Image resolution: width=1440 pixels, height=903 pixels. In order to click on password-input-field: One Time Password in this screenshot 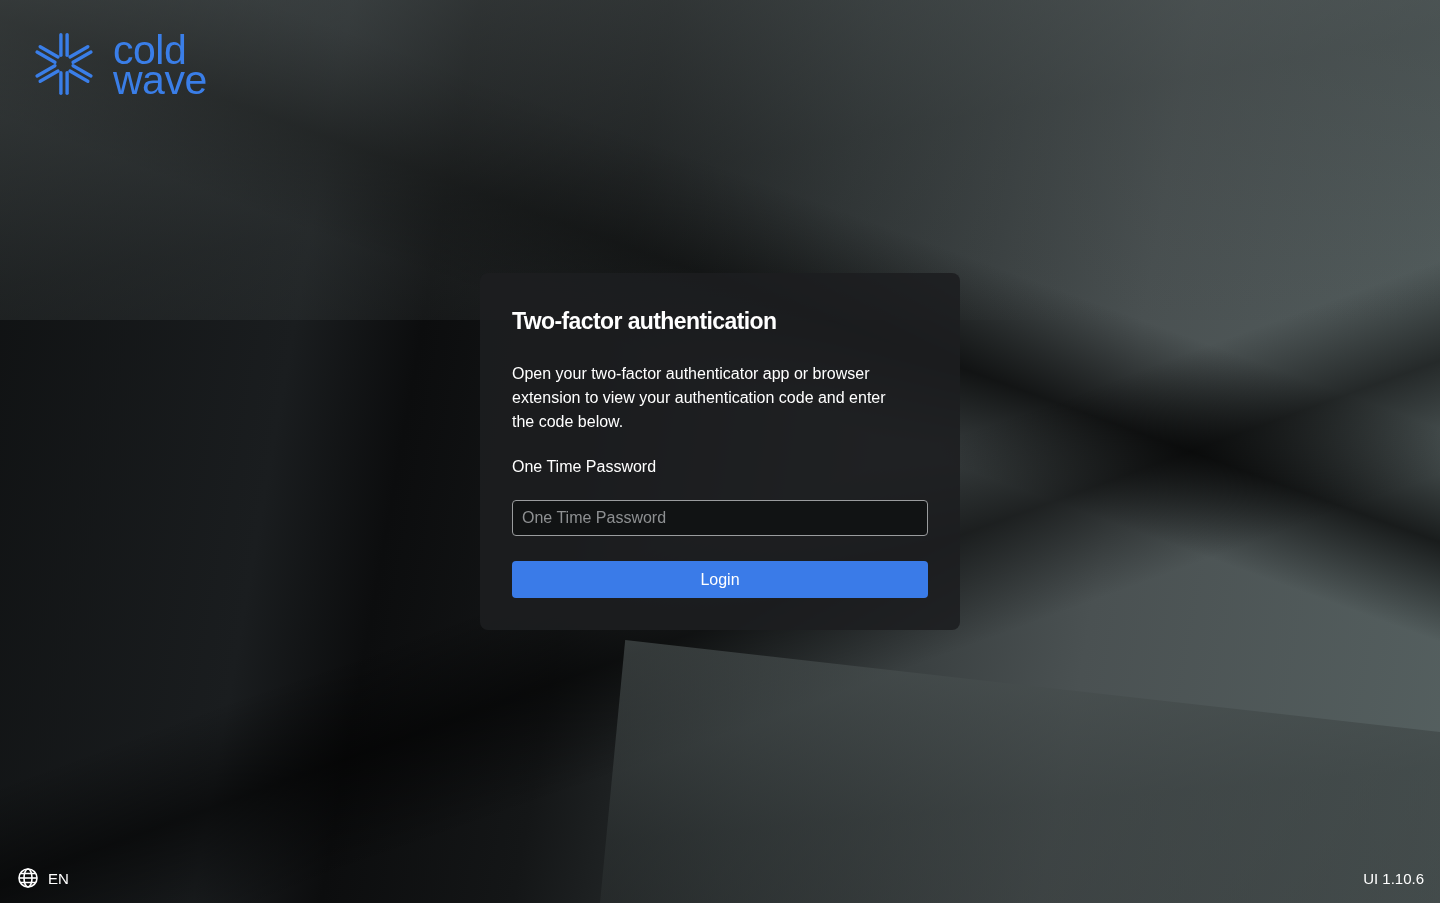, I will do `click(720, 518)`.